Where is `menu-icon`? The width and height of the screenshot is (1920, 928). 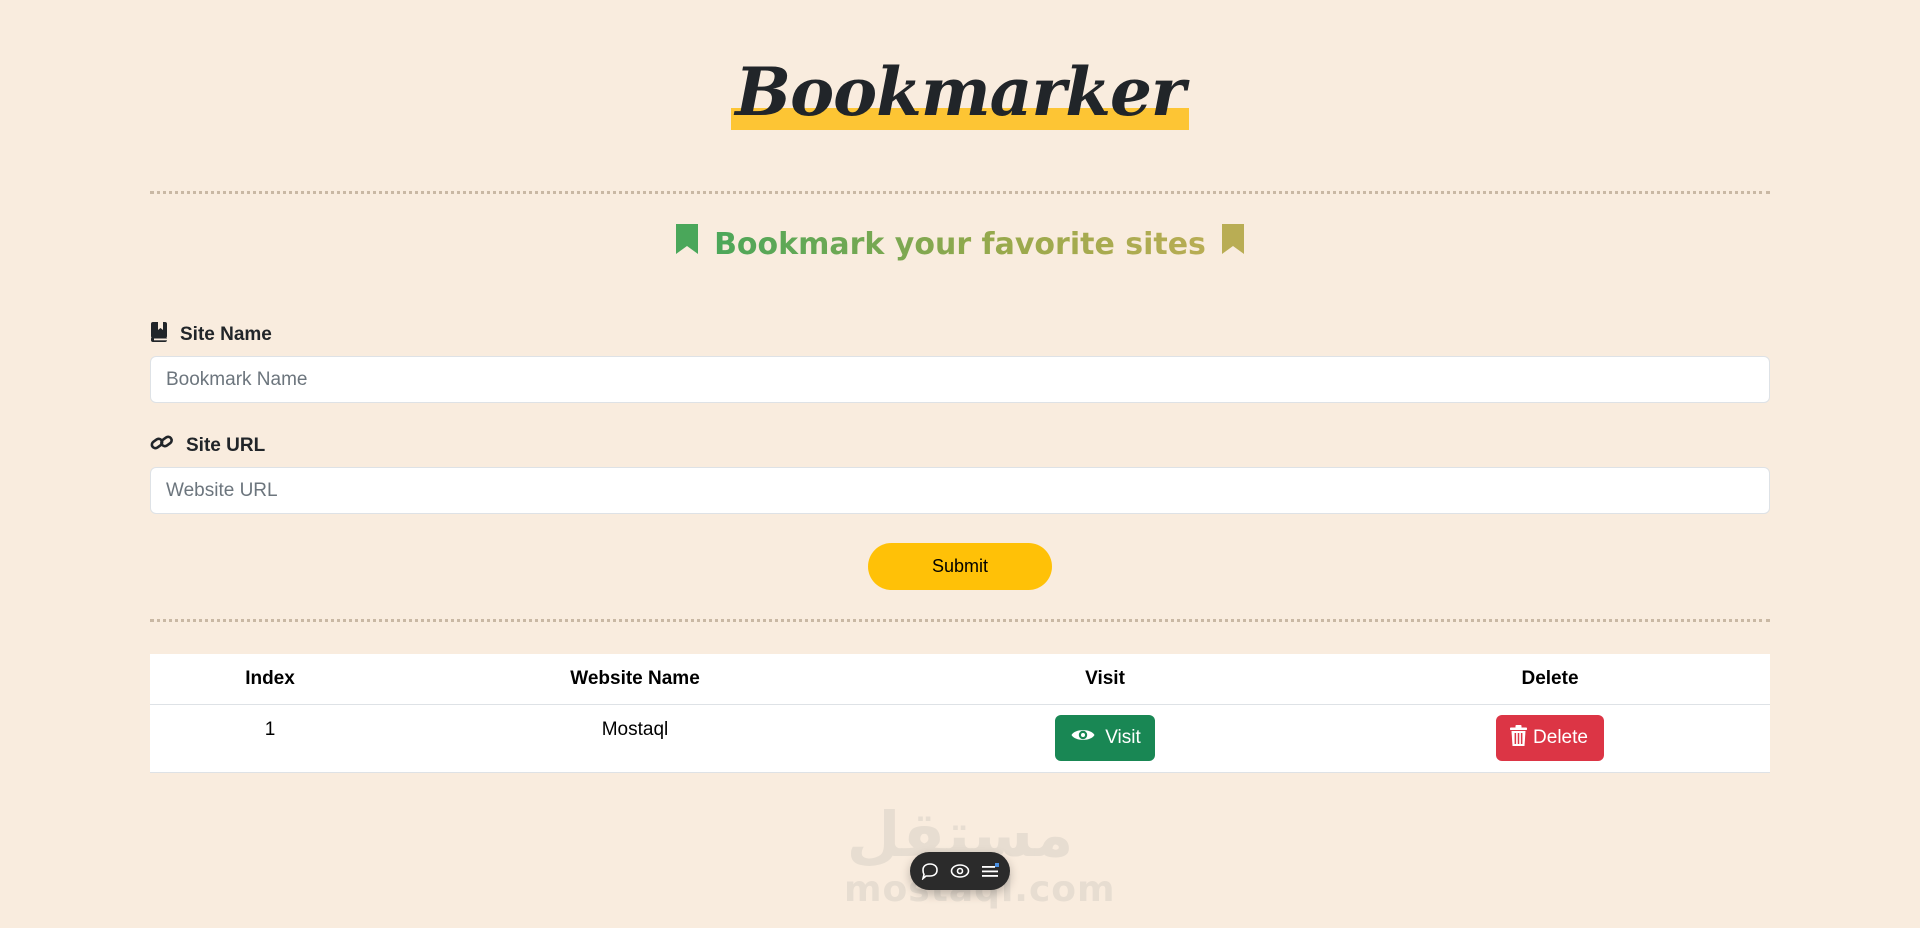 menu-icon is located at coordinates (990, 871).